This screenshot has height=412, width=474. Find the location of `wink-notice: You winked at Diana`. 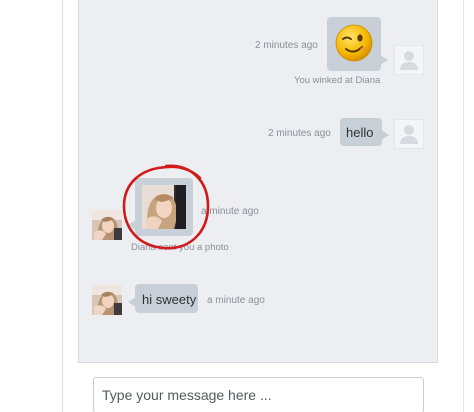

wink-notice: You winked at Diana is located at coordinates (337, 80).